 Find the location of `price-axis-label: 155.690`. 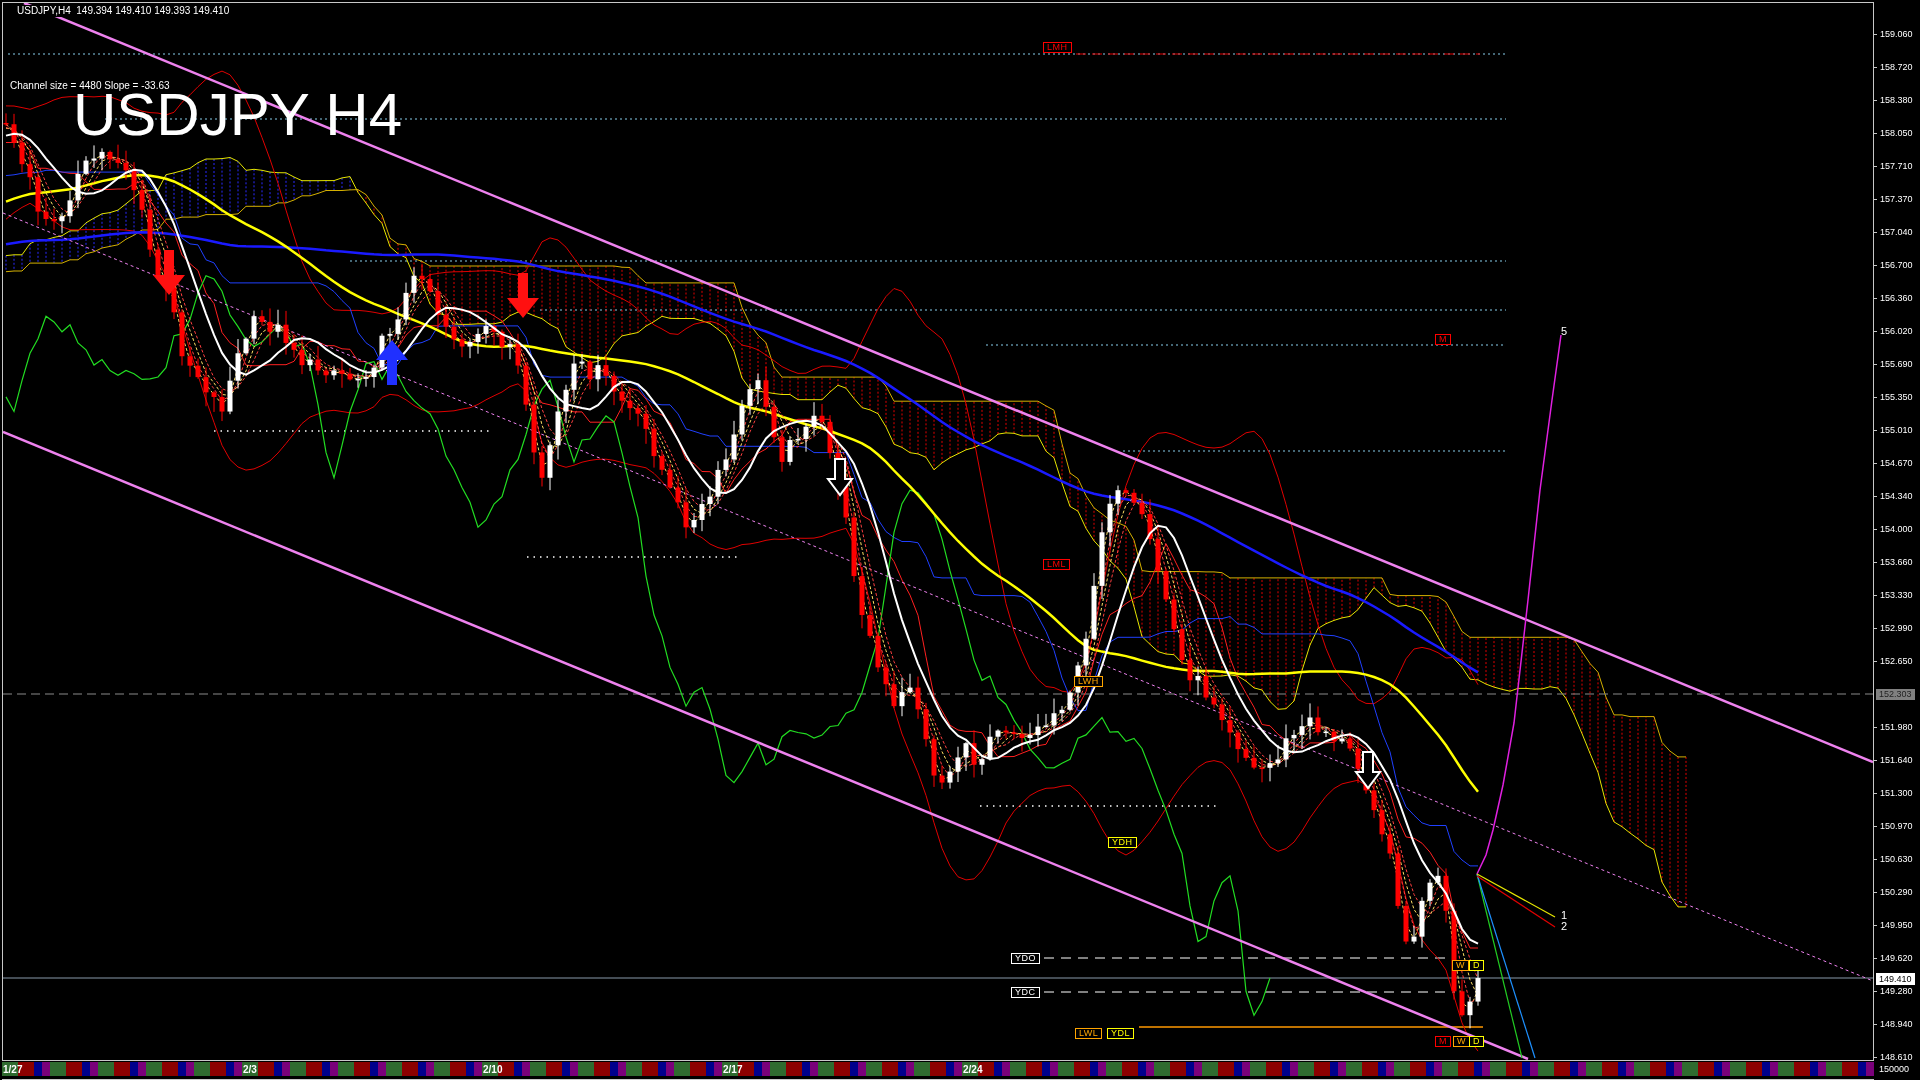

price-axis-label: 155.690 is located at coordinates (1893, 364).